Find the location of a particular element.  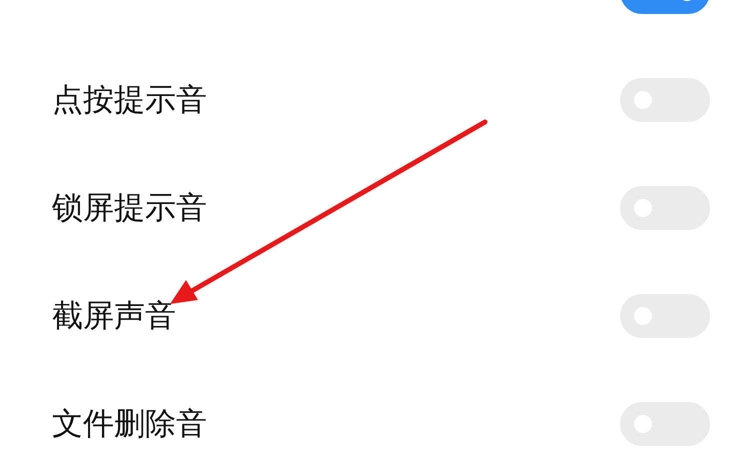

setting-label: 锁屏提示音 is located at coordinates (129, 208).